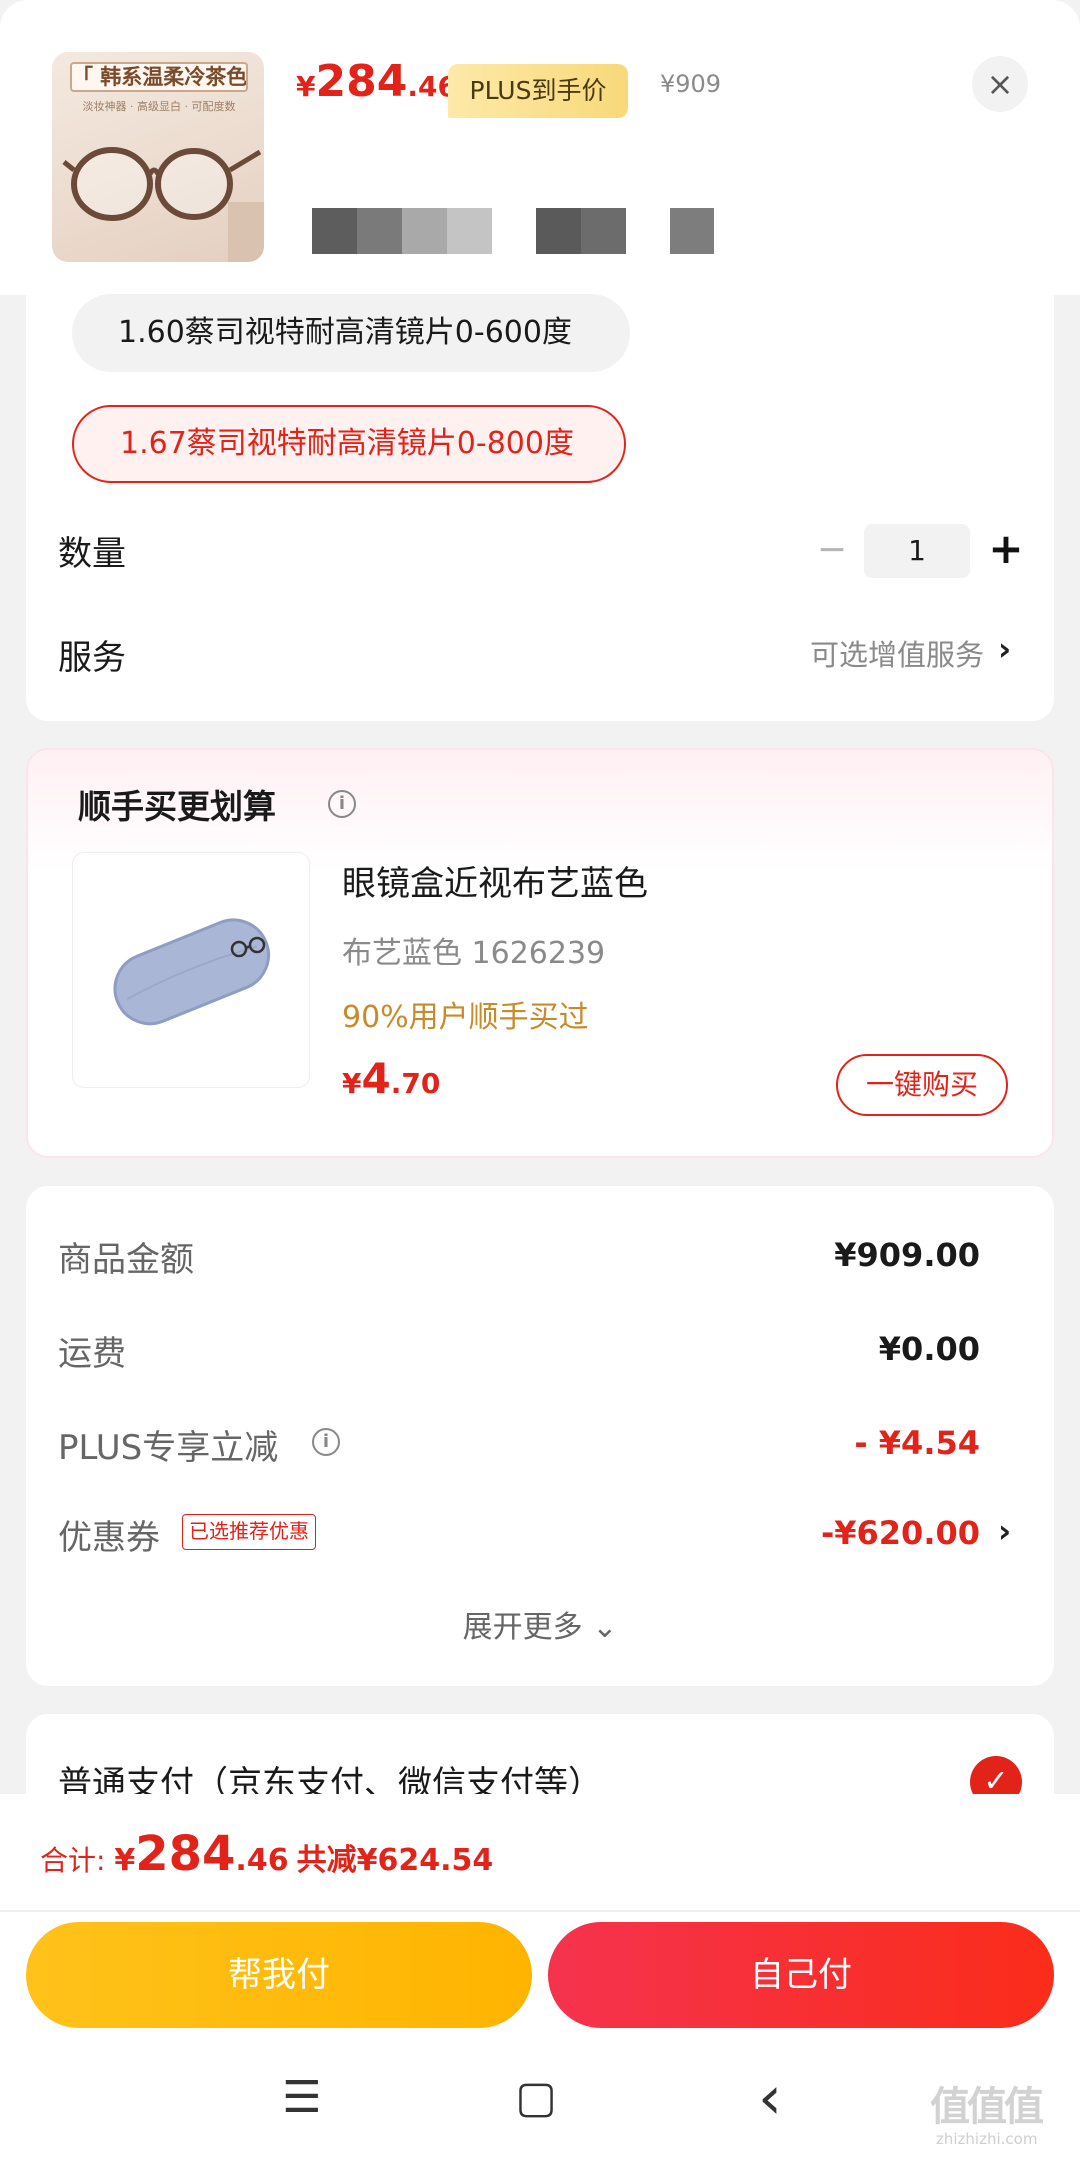  I want to click on site-watermark: 值值值, so click(987, 2107).